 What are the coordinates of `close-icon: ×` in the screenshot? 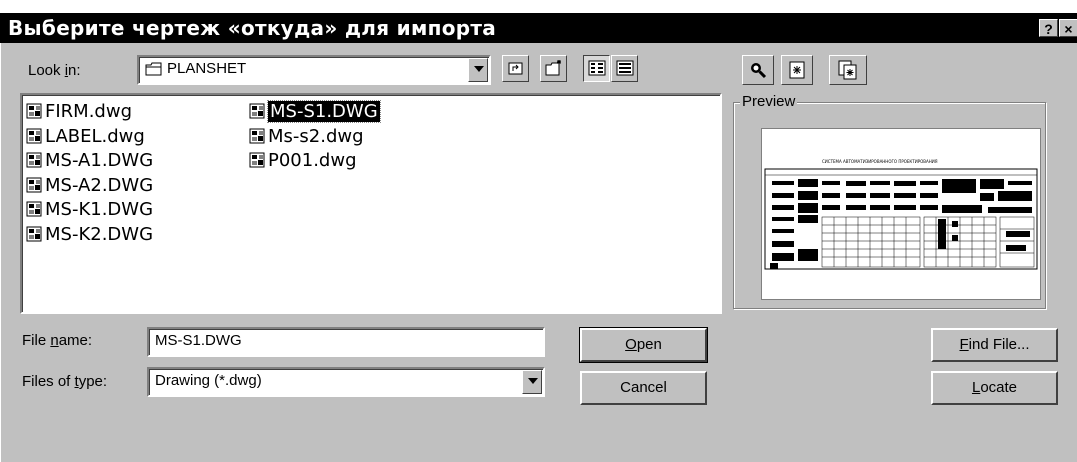 It's located at (1068, 29).